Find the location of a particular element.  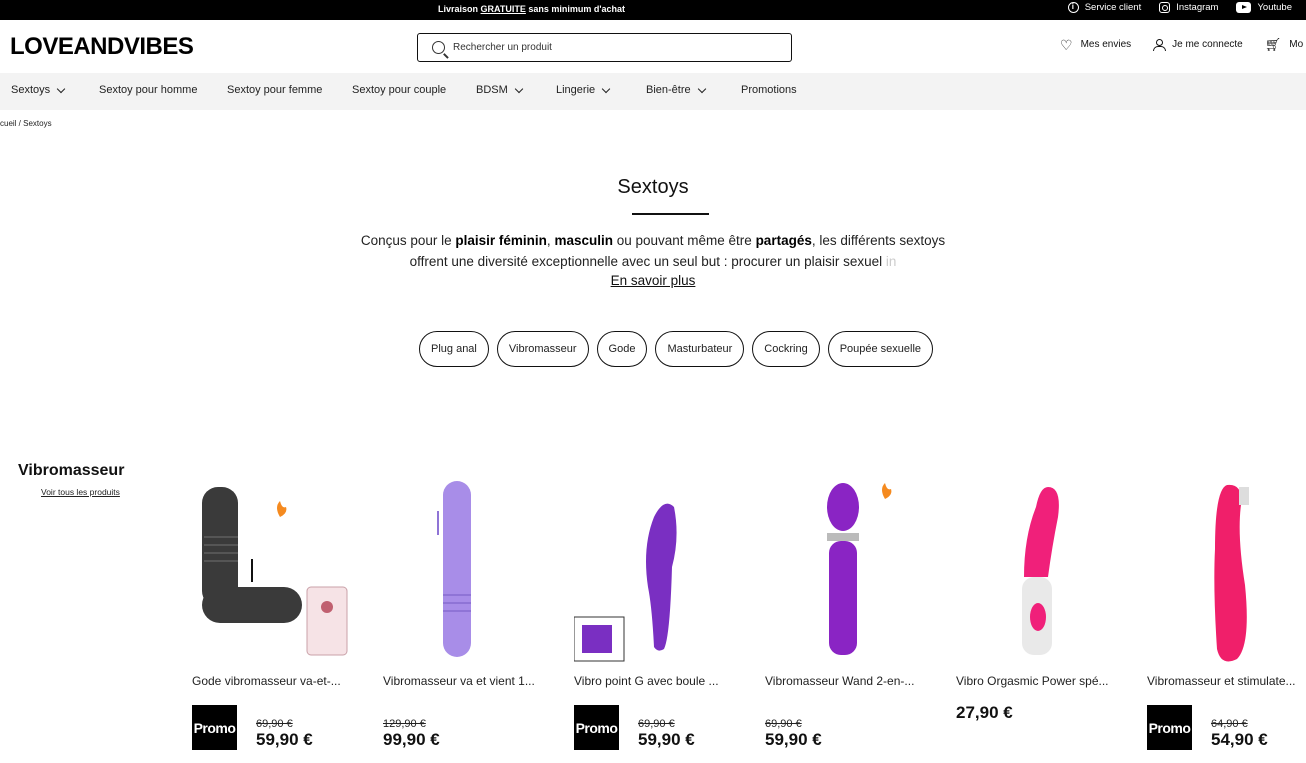

nav-item-promotions: Promotions is located at coordinates (769, 90).